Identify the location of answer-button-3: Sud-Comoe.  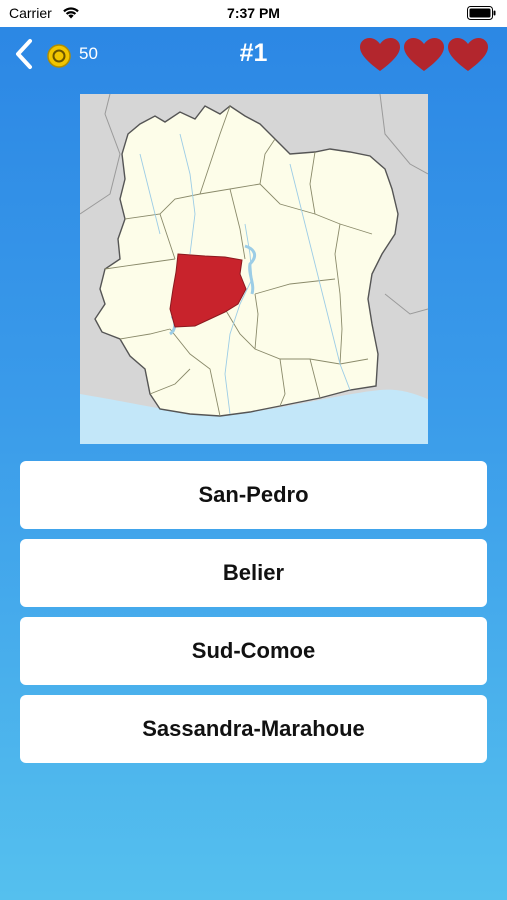
(253, 651).